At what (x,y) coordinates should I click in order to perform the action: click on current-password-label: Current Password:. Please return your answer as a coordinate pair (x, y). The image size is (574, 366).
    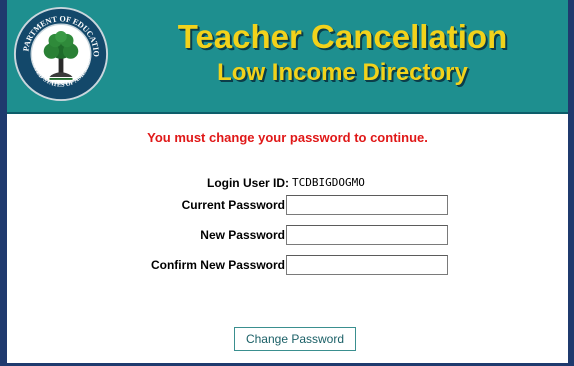
    Looking at the image, I should click on (235, 205).